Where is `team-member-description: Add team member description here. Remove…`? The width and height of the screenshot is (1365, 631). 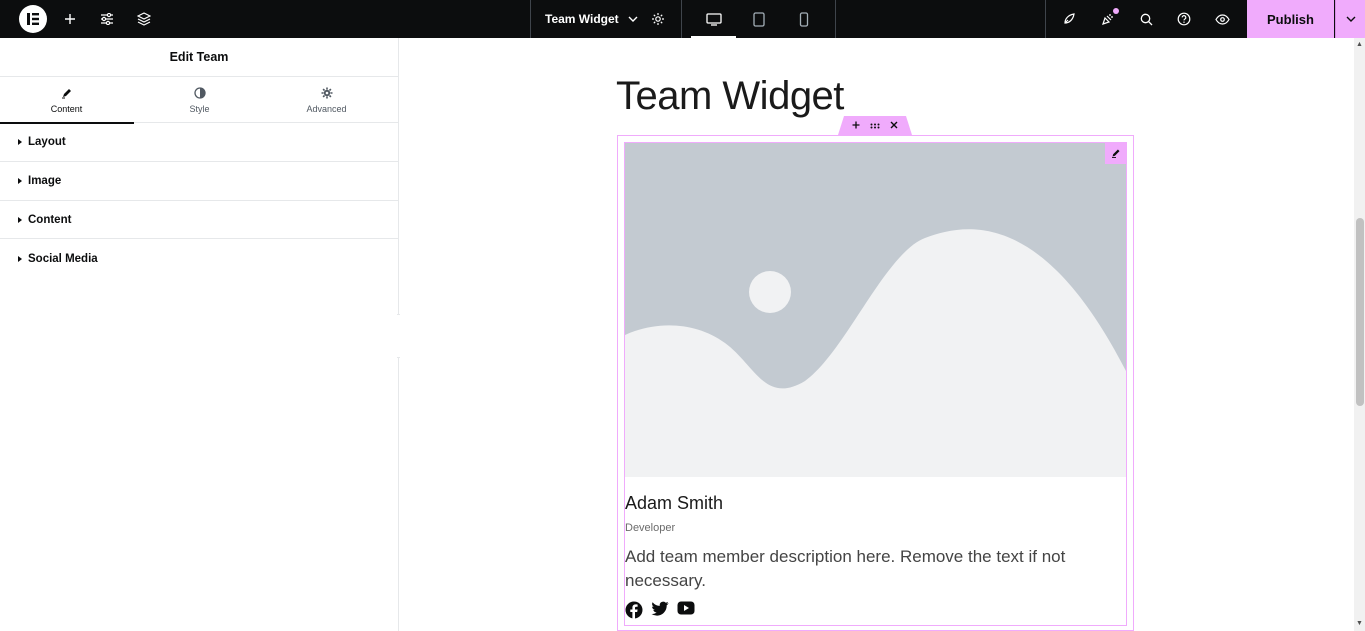
team-member-description: Add team member description here. Remove… is located at coordinates (845, 568).